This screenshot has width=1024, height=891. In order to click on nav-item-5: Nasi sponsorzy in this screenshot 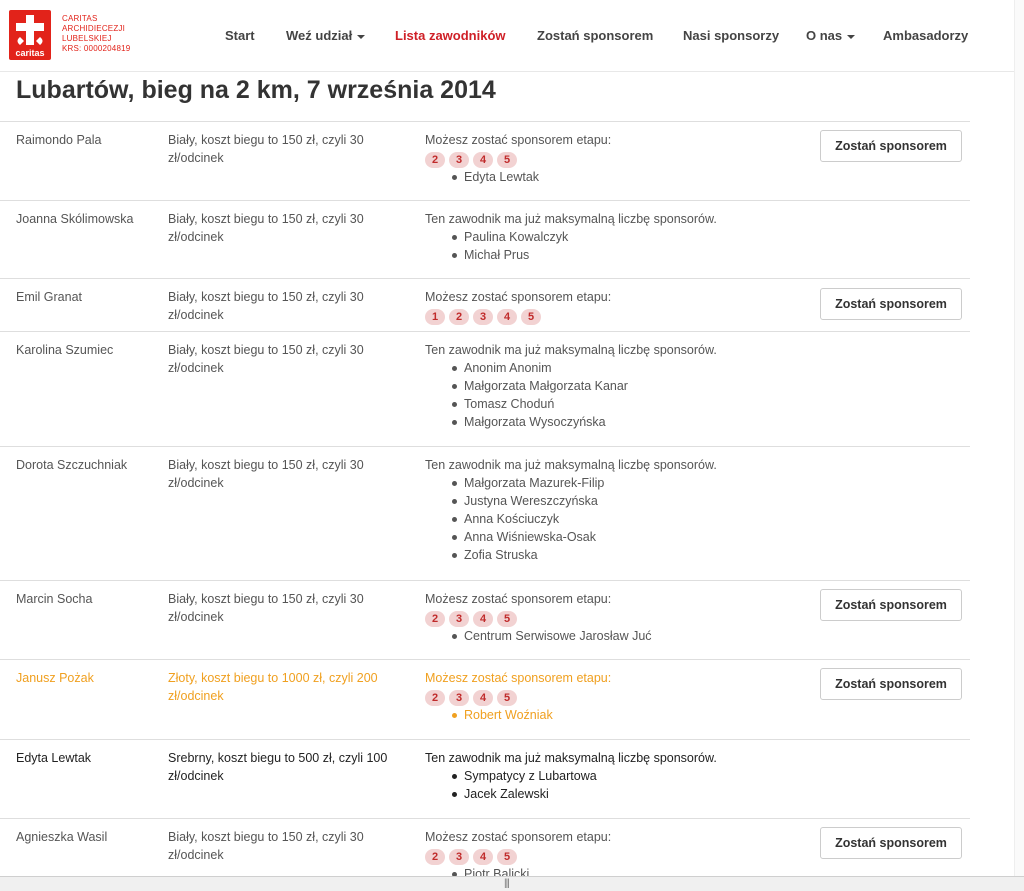, I will do `click(731, 35)`.